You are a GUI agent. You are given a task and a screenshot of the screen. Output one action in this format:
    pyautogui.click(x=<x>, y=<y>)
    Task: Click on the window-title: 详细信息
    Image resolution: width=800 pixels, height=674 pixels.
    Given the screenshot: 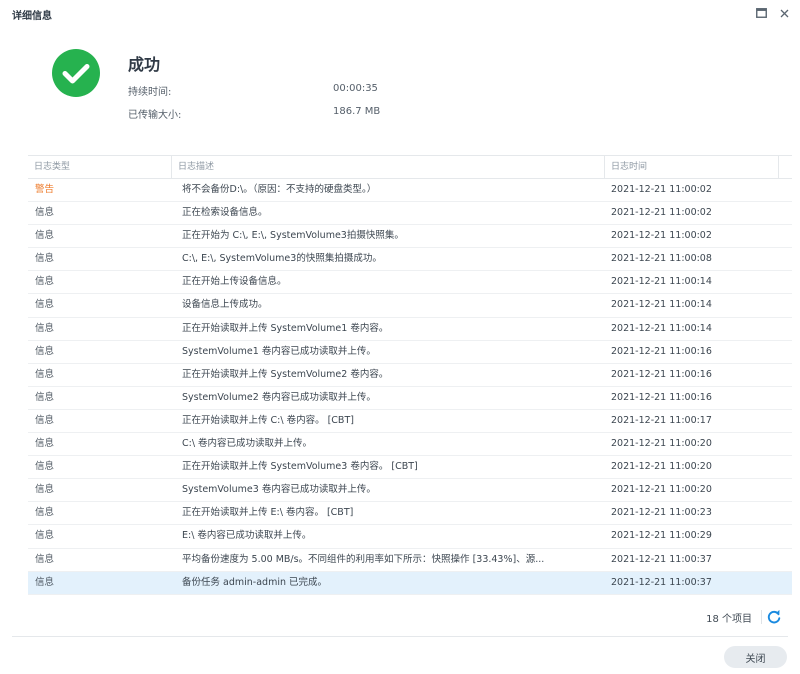 What is the action you would take?
    pyautogui.click(x=32, y=16)
    